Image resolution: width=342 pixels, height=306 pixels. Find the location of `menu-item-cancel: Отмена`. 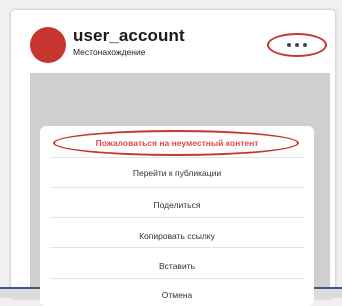

menu-item-cancel: Отмена is located at coordinates (177, 295).